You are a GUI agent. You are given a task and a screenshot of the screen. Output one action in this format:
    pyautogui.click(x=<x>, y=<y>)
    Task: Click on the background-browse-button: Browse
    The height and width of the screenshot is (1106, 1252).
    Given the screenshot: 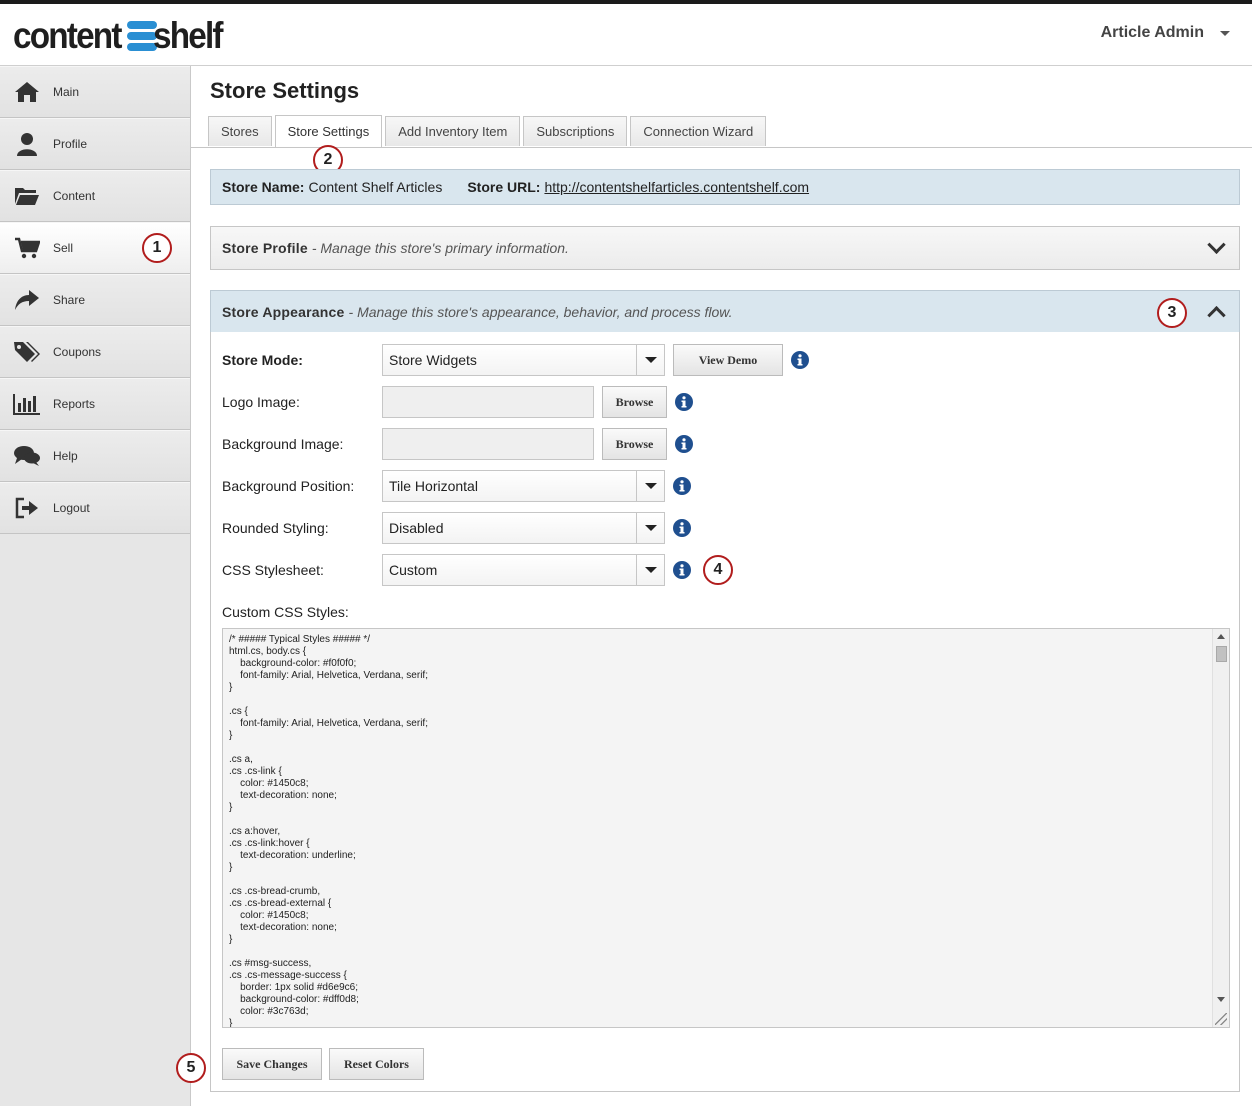 What is the action you would take?
    pyautogui.click(x=634, y=444)
    